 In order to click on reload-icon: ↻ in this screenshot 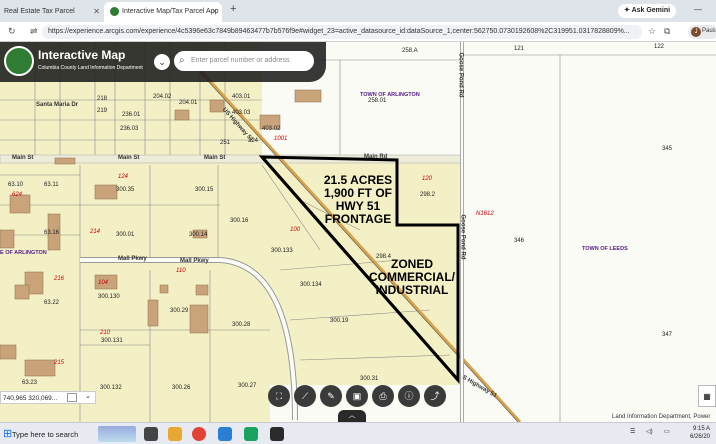, I will do `click(12, 31)`.